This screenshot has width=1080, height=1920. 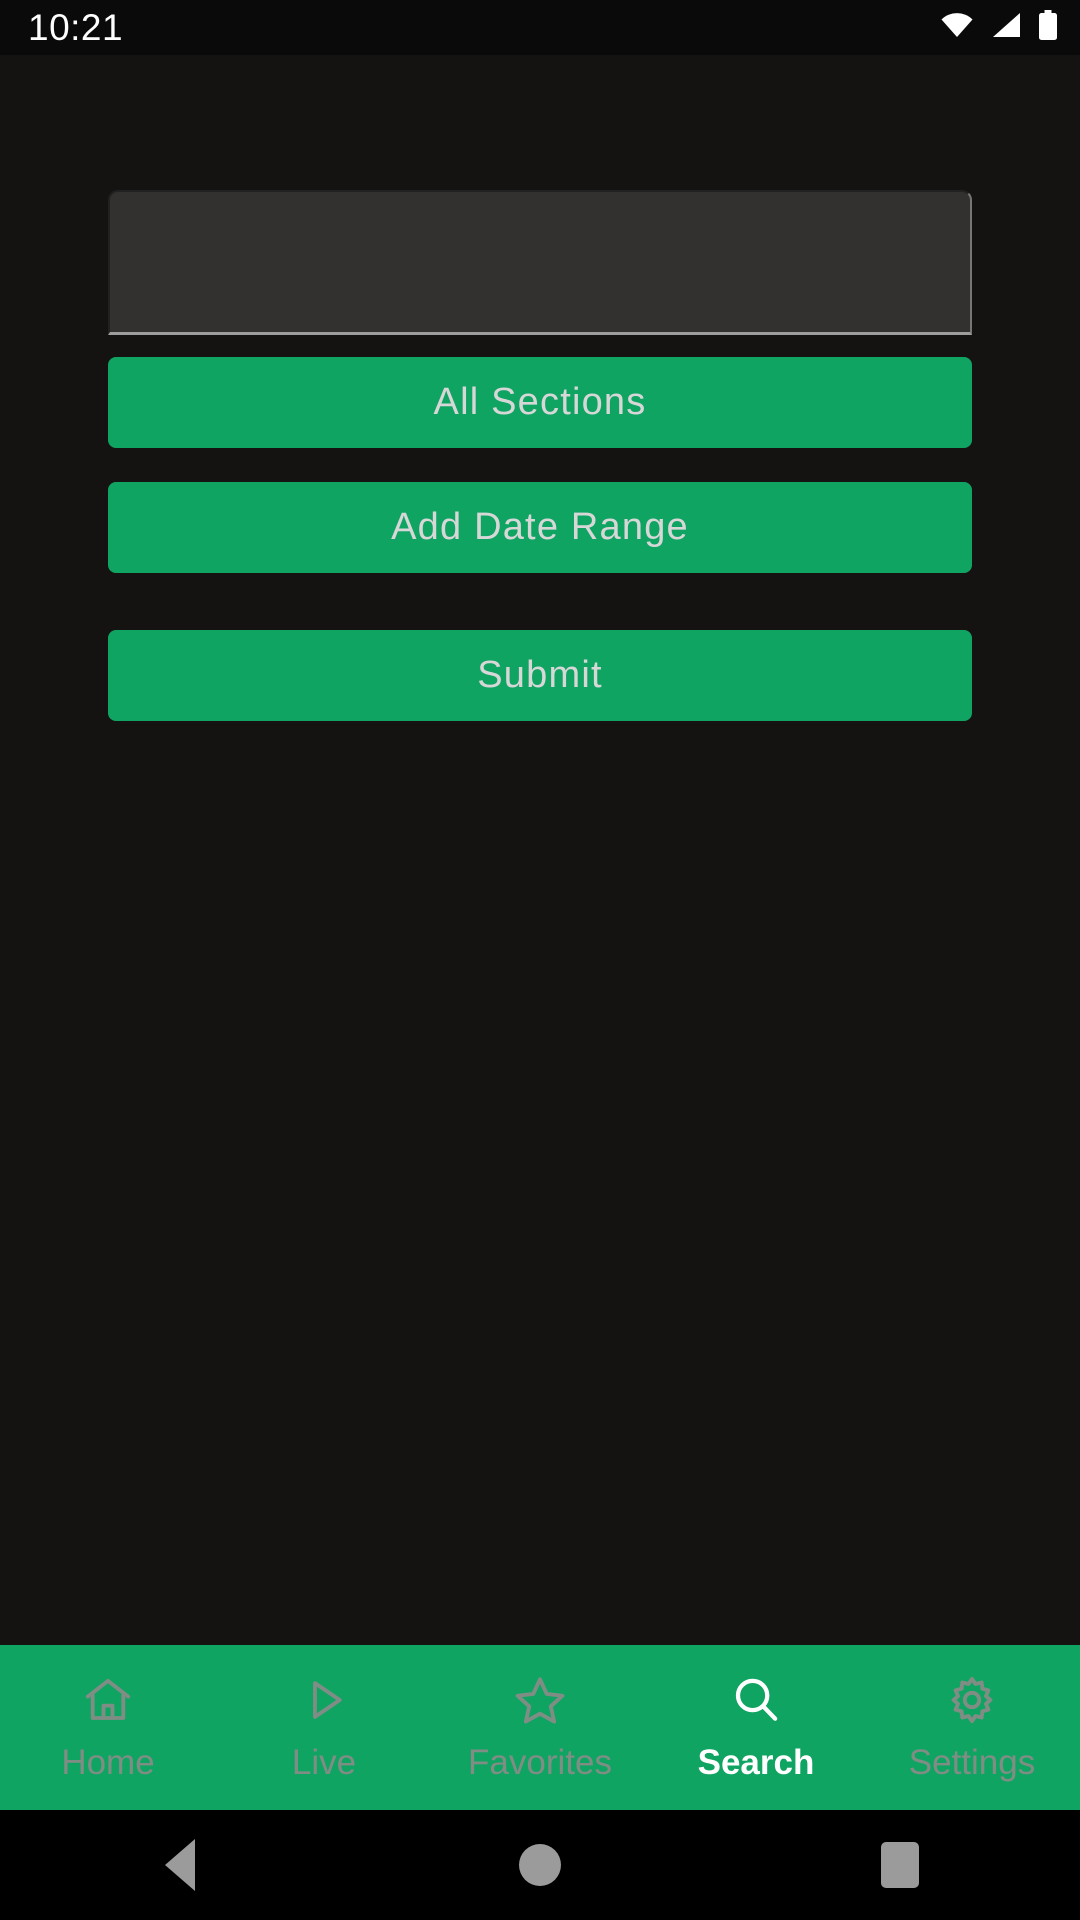 What do you see at coordinates (540, 402) in the screenshot?
I see `all-sections-button: All Sections` at bounding box center [540, 402].